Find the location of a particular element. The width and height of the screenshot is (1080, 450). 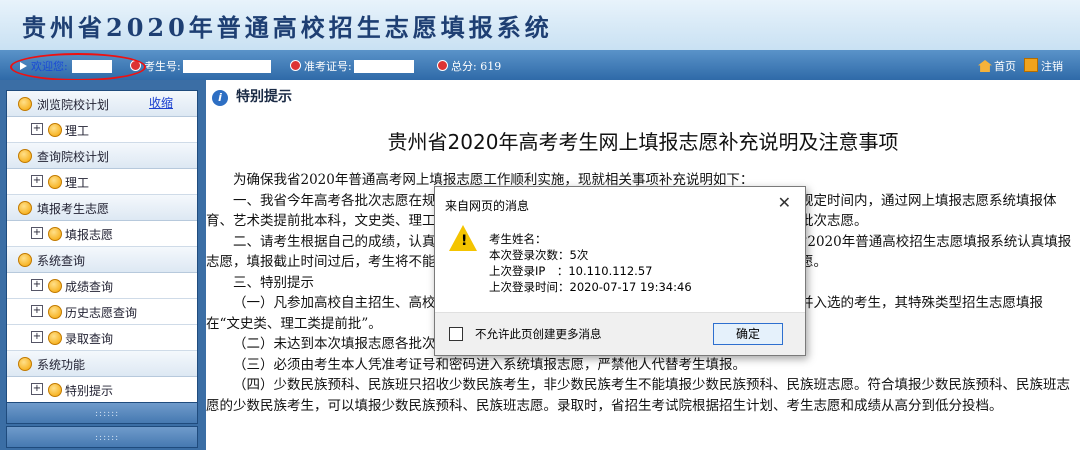

header-banner: 贵州省2020年普通高校招生志愿填报系统 is located at coordinates (540, 25).